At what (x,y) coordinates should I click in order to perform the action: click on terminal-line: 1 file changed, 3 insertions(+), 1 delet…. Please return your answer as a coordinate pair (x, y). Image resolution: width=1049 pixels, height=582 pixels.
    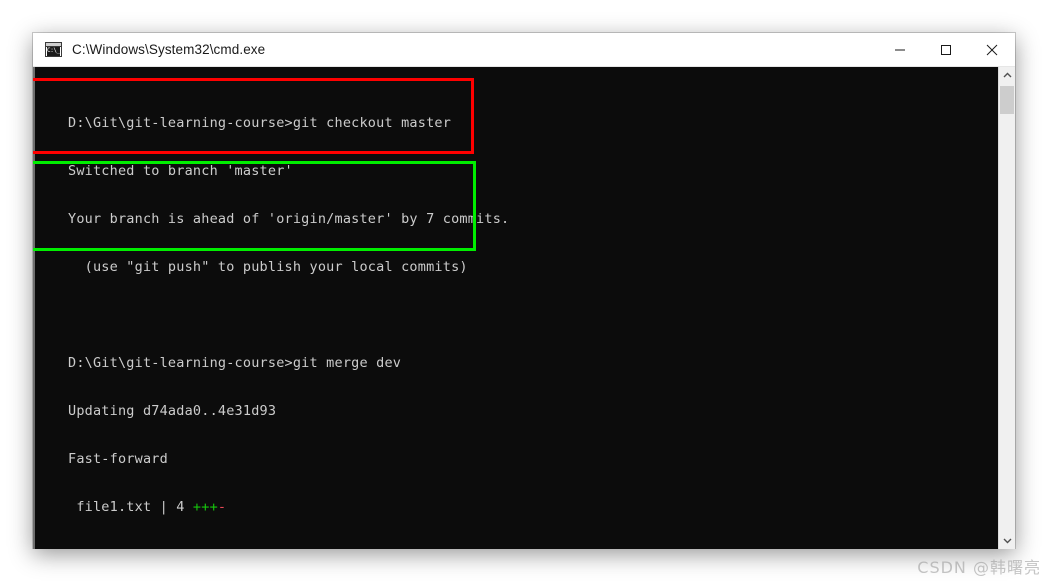
    Looking at the image, I should click on (288, 548).